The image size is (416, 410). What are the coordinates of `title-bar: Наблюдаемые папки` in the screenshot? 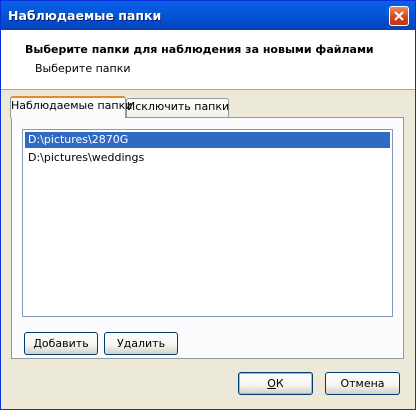 It's located at (208, 15).